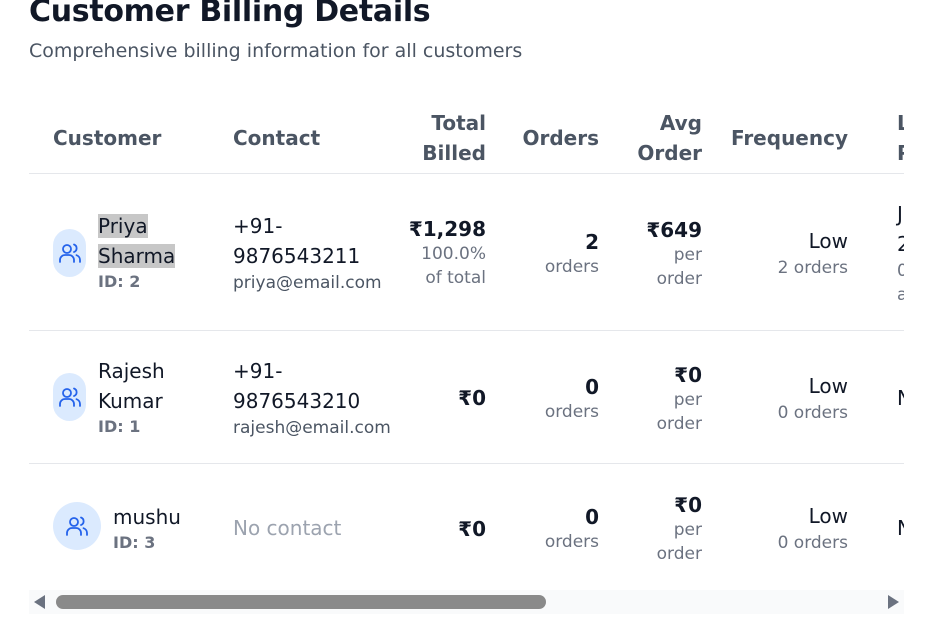 Image resolution: width=938 pixels, height=641 pixels. Describe the element at coordinates (119, 426) in the screenshot. I see `customer-id: ID: 1` at that location.